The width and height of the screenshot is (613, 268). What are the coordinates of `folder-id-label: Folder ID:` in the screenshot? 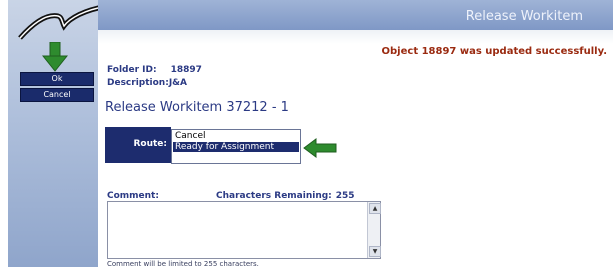 It's located at (132, 70).